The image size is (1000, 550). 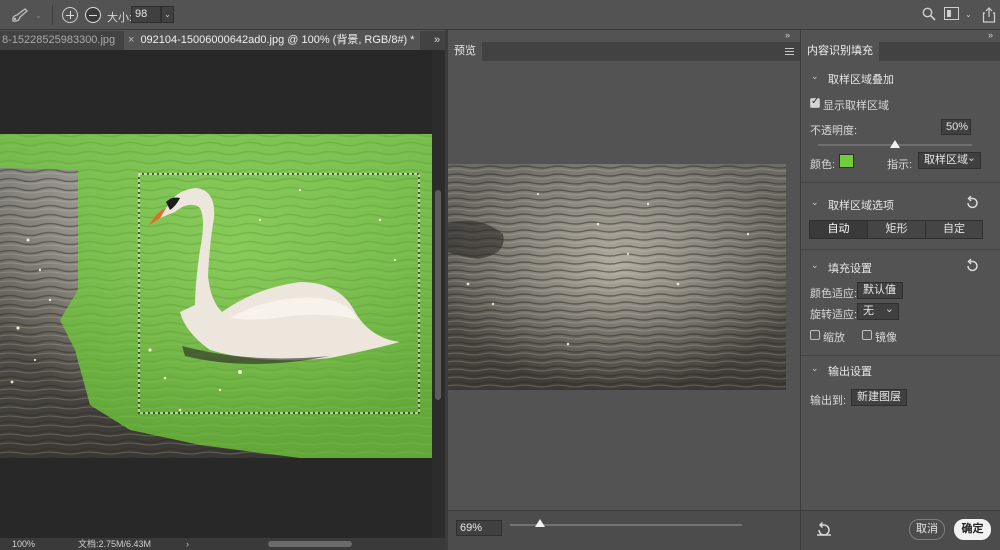 What do you see at coordinates (861, 80) in the screenshot?
I see `sampling-overlay-title: 取样区域叠加` at bounding box center [861, 80].